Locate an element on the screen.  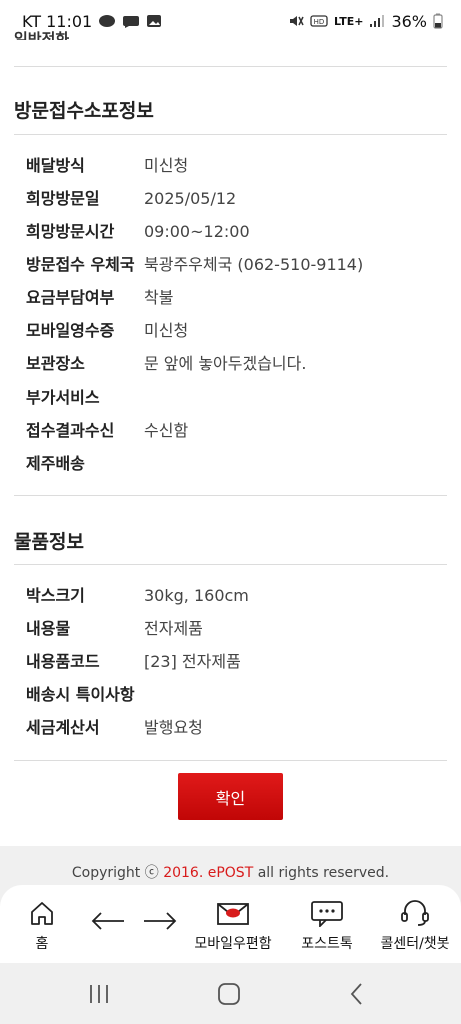
copyright-prefix: Copyright ⓒ is located at coordinates (117, 873).